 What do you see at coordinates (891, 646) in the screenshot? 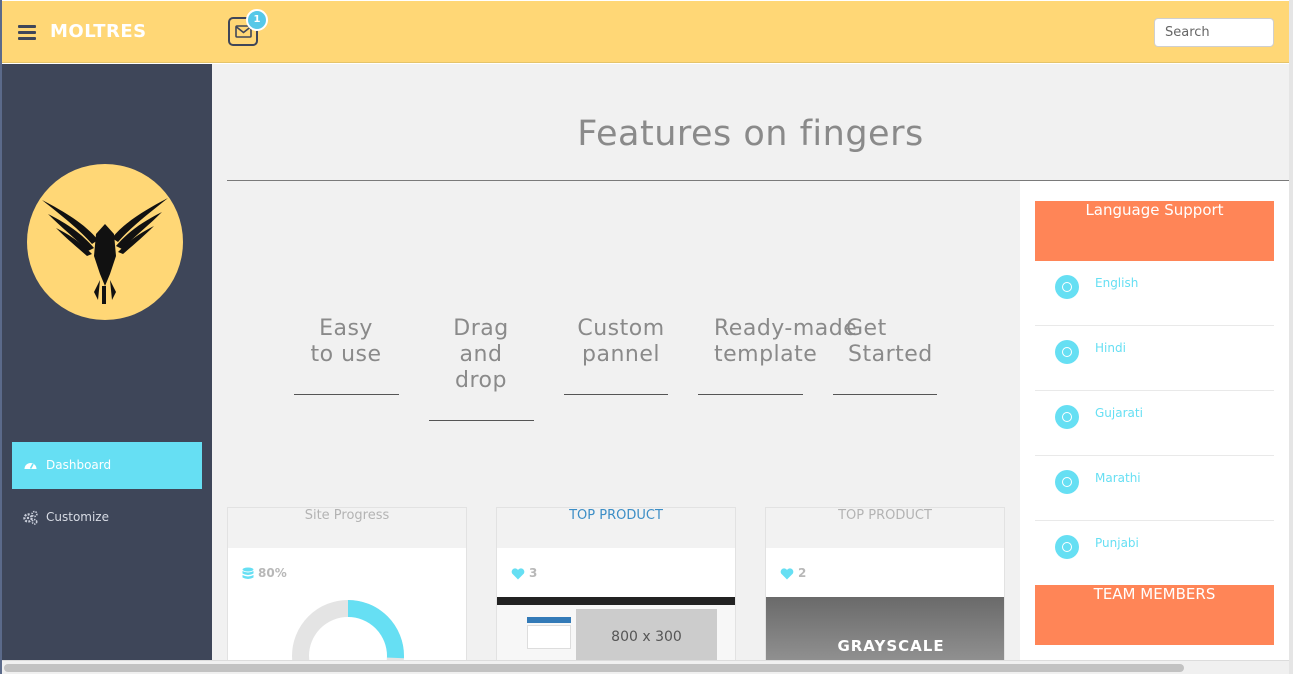
I see `banner-text: GRAYSCALE` at bounding box center [891, 646].